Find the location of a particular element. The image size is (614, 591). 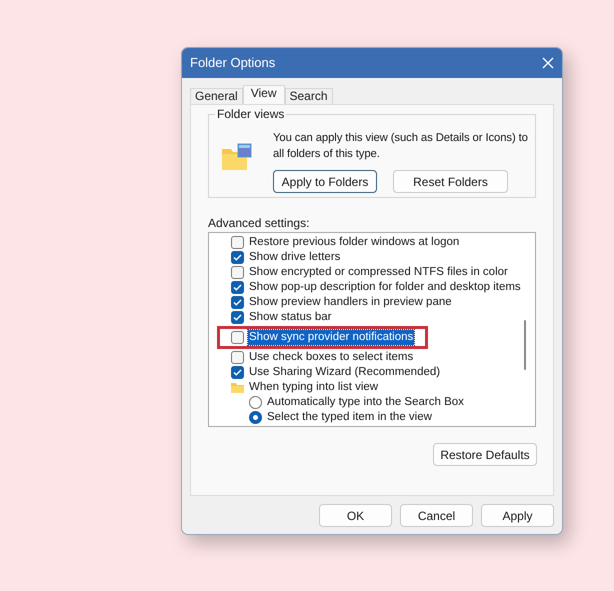

description-text: You can apply this view (such as Details or Icons) to all folders of this type. is located at coordinates (401, 146).